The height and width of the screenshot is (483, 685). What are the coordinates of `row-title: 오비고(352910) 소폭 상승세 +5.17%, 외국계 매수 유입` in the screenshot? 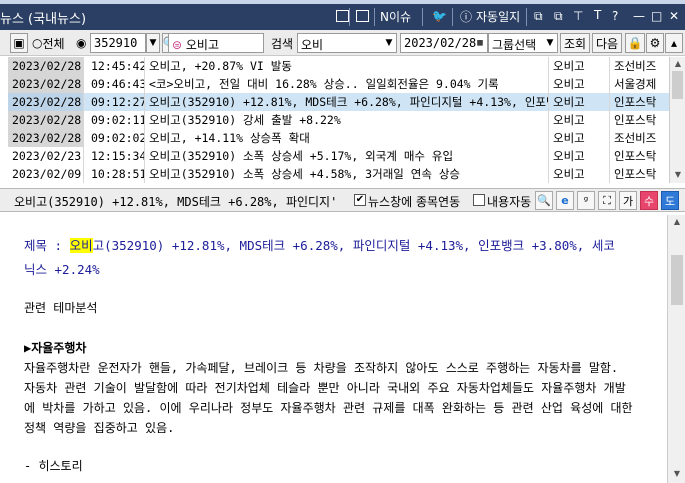 It's located at (347, 156).